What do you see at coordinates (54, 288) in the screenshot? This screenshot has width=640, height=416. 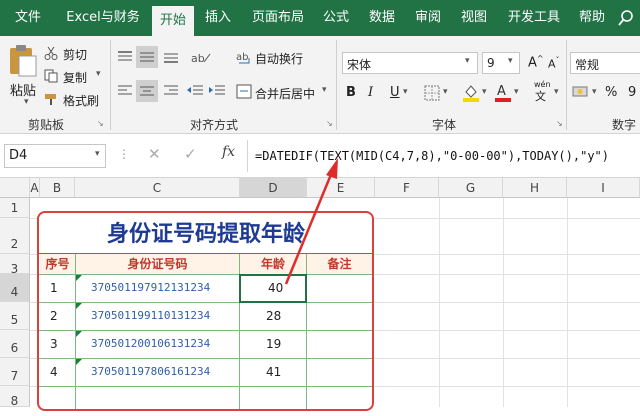 I see `table-cell-index: 1` at bounding box center [54, 288].